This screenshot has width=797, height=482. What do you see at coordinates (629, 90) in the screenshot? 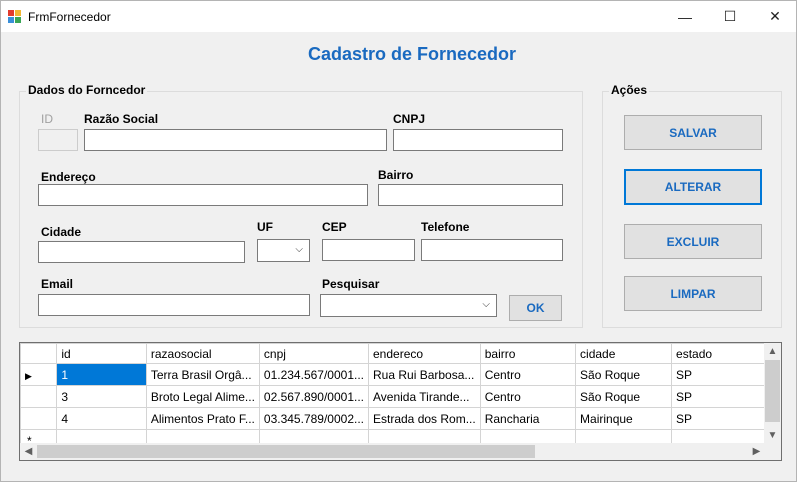
I see `acoes-group-label: Ações` at bounding box center [629, 90].